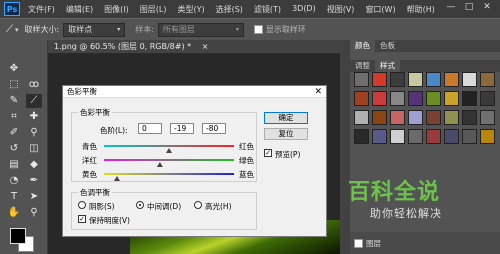  I want to click on type-tool-icon: T, so click(14, 197).